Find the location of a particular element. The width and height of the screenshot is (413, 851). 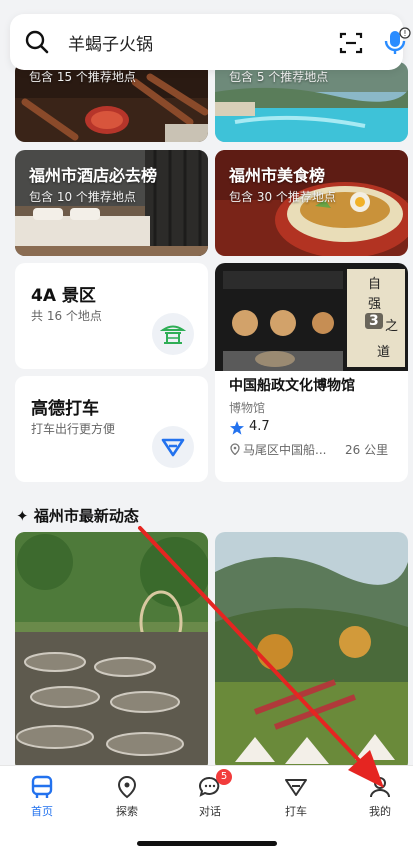

poi-rating: 4.7 is located at coordinates (259, 426).